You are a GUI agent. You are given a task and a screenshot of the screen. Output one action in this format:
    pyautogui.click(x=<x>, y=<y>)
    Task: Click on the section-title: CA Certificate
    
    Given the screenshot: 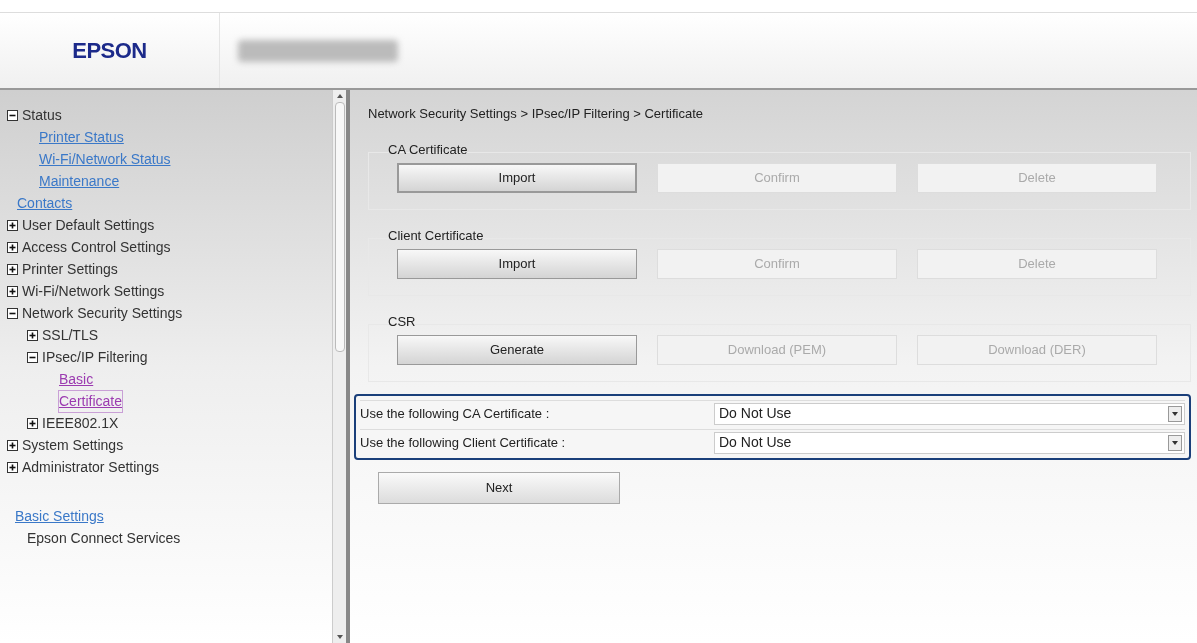 What is the action you would take?
    pyautogui.click(x=428, y=149)
    